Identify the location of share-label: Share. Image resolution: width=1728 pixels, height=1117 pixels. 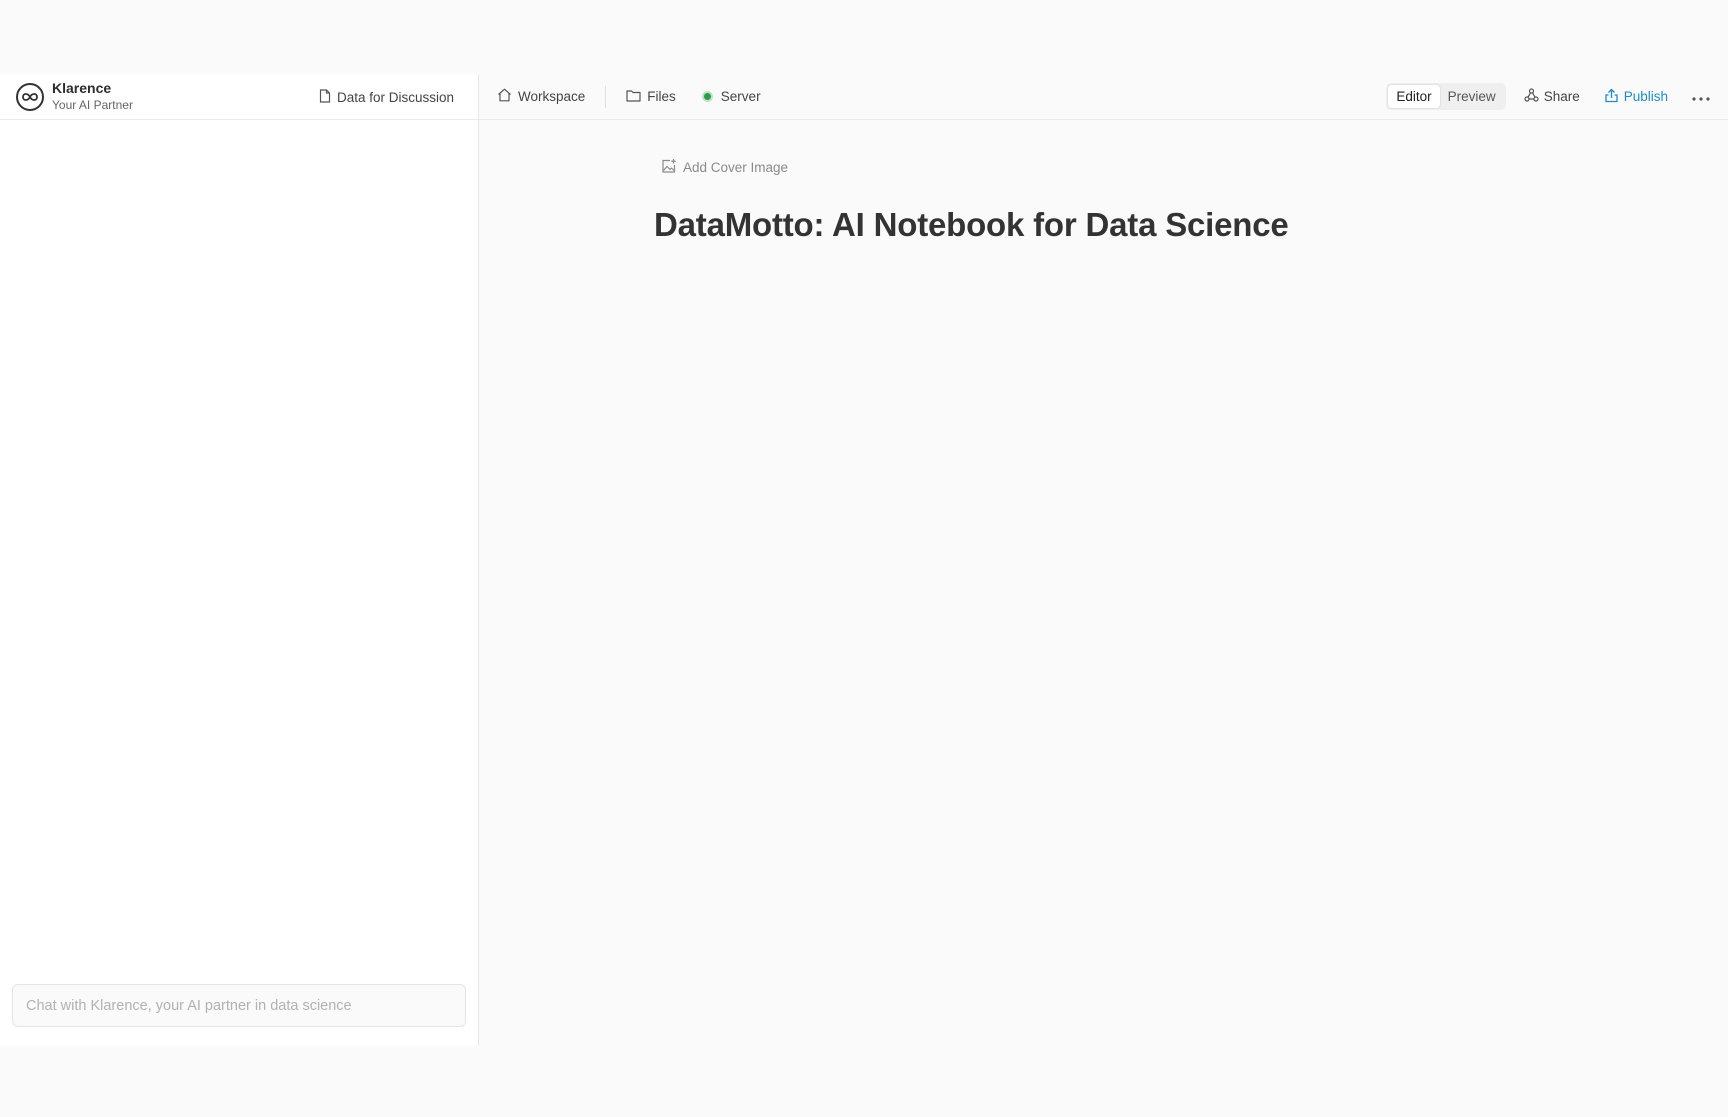
(1561, 96).